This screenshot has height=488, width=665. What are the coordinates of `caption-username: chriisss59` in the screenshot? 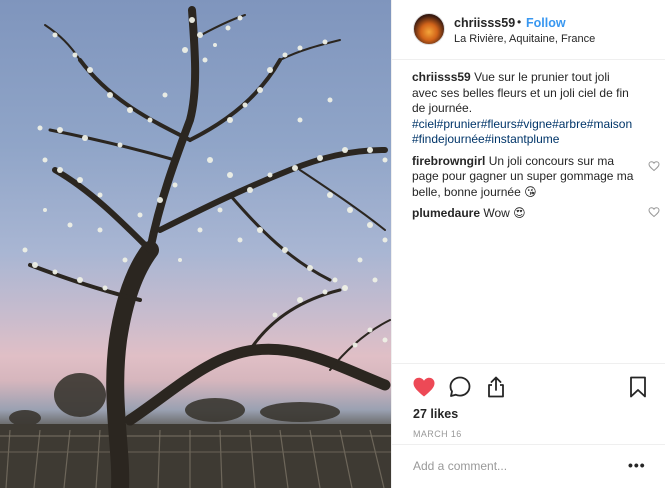 It's located at (441, 77).